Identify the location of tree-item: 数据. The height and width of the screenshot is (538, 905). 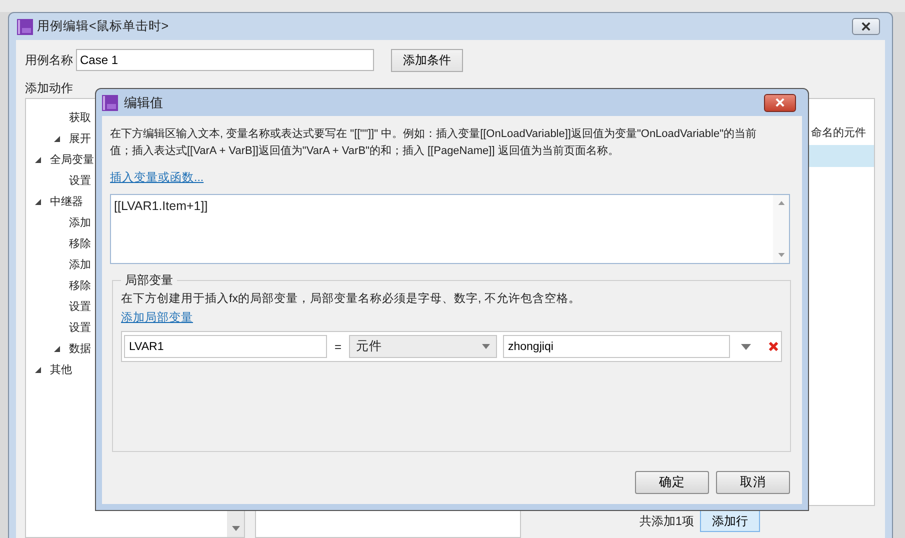
(80, 348).